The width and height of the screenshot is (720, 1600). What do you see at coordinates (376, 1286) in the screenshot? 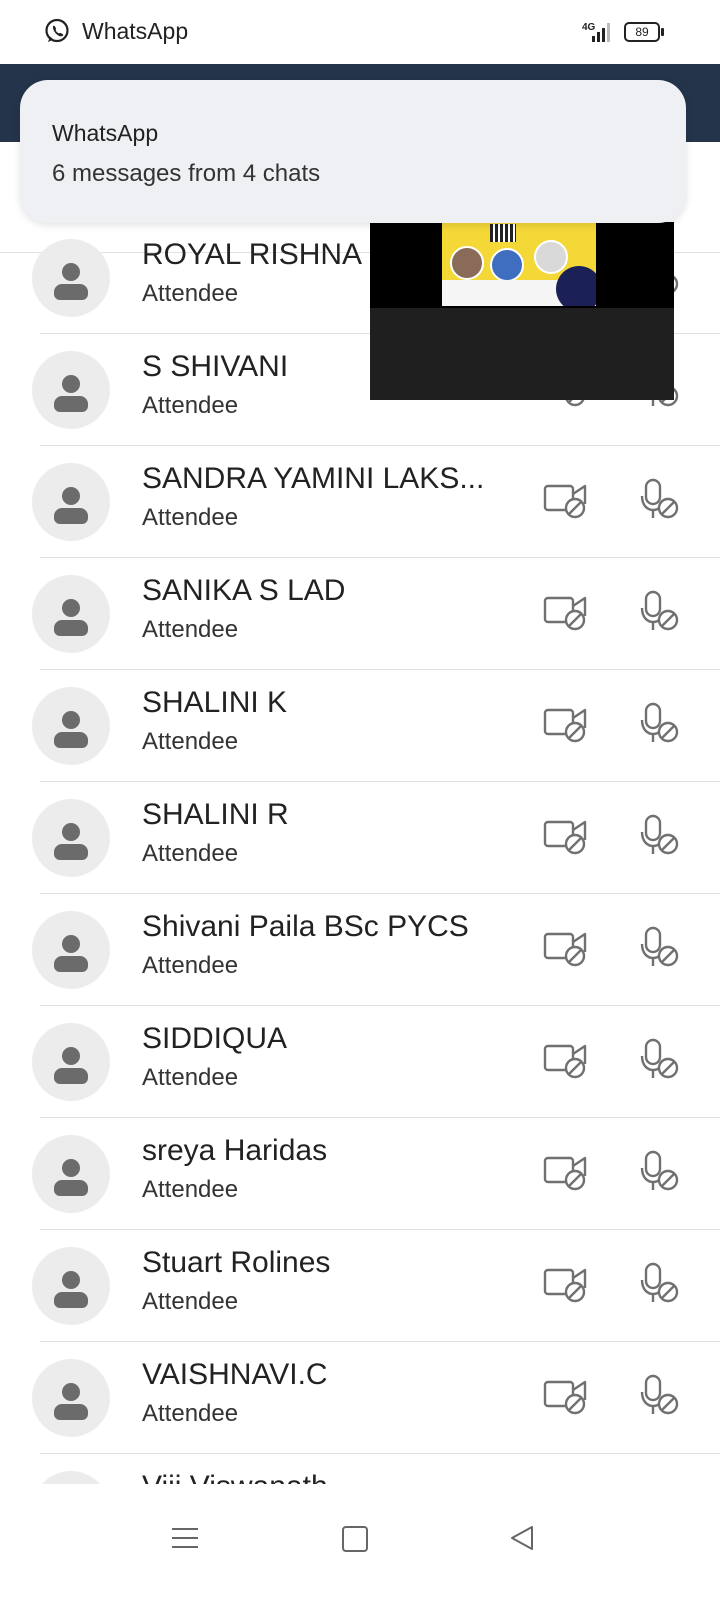
I see `participant-row: Stuart Rolines Attendee` at bounding box center [376, 1286].